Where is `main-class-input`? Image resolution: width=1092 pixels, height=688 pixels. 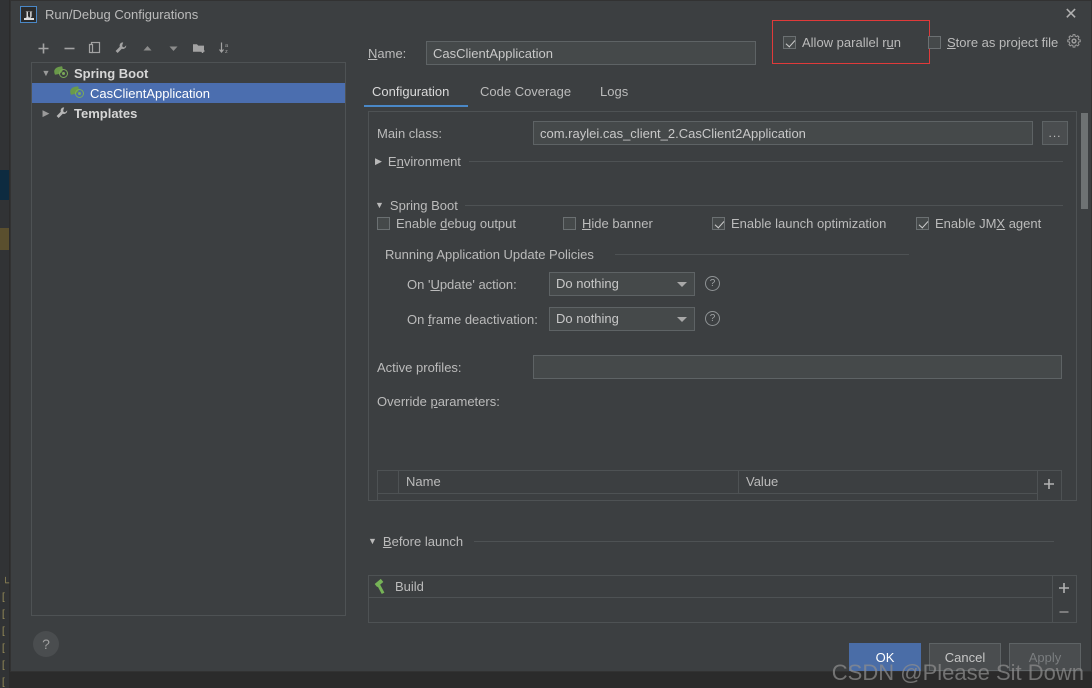 main-class-input is located at coordinates (783, 133).